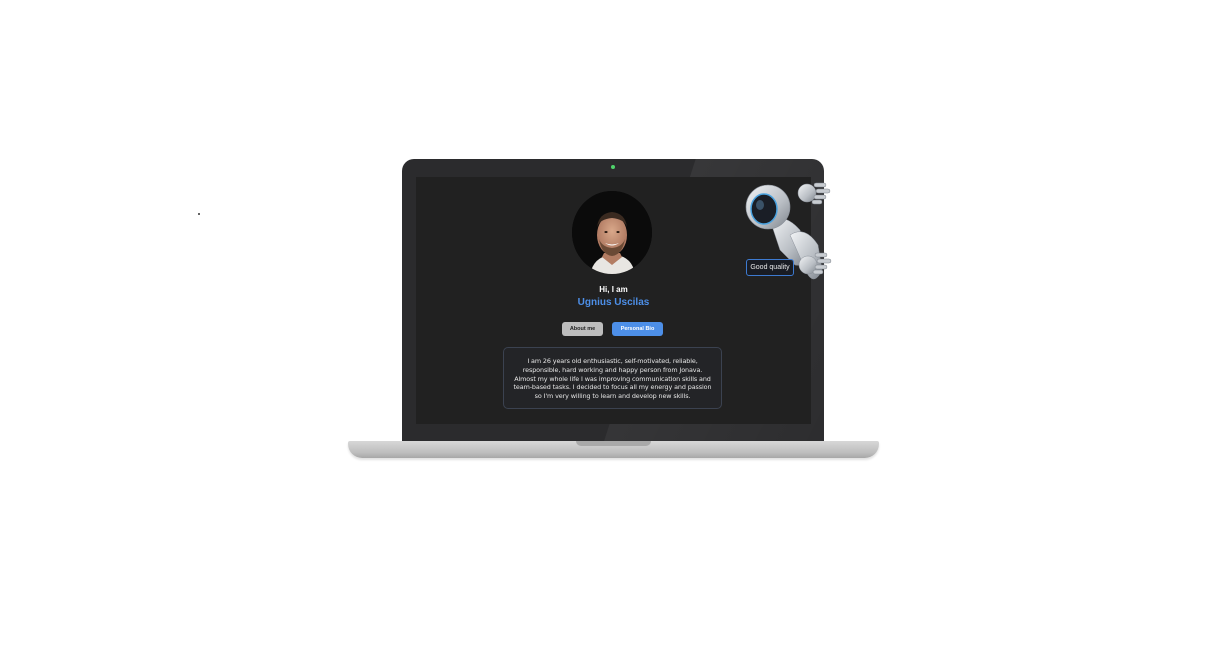 This screenshot has width=1225, height=650. Describe the element at coordinates (637, 329) in the screenshot. I see `personal-bio-button: Personal Bio` at that location.